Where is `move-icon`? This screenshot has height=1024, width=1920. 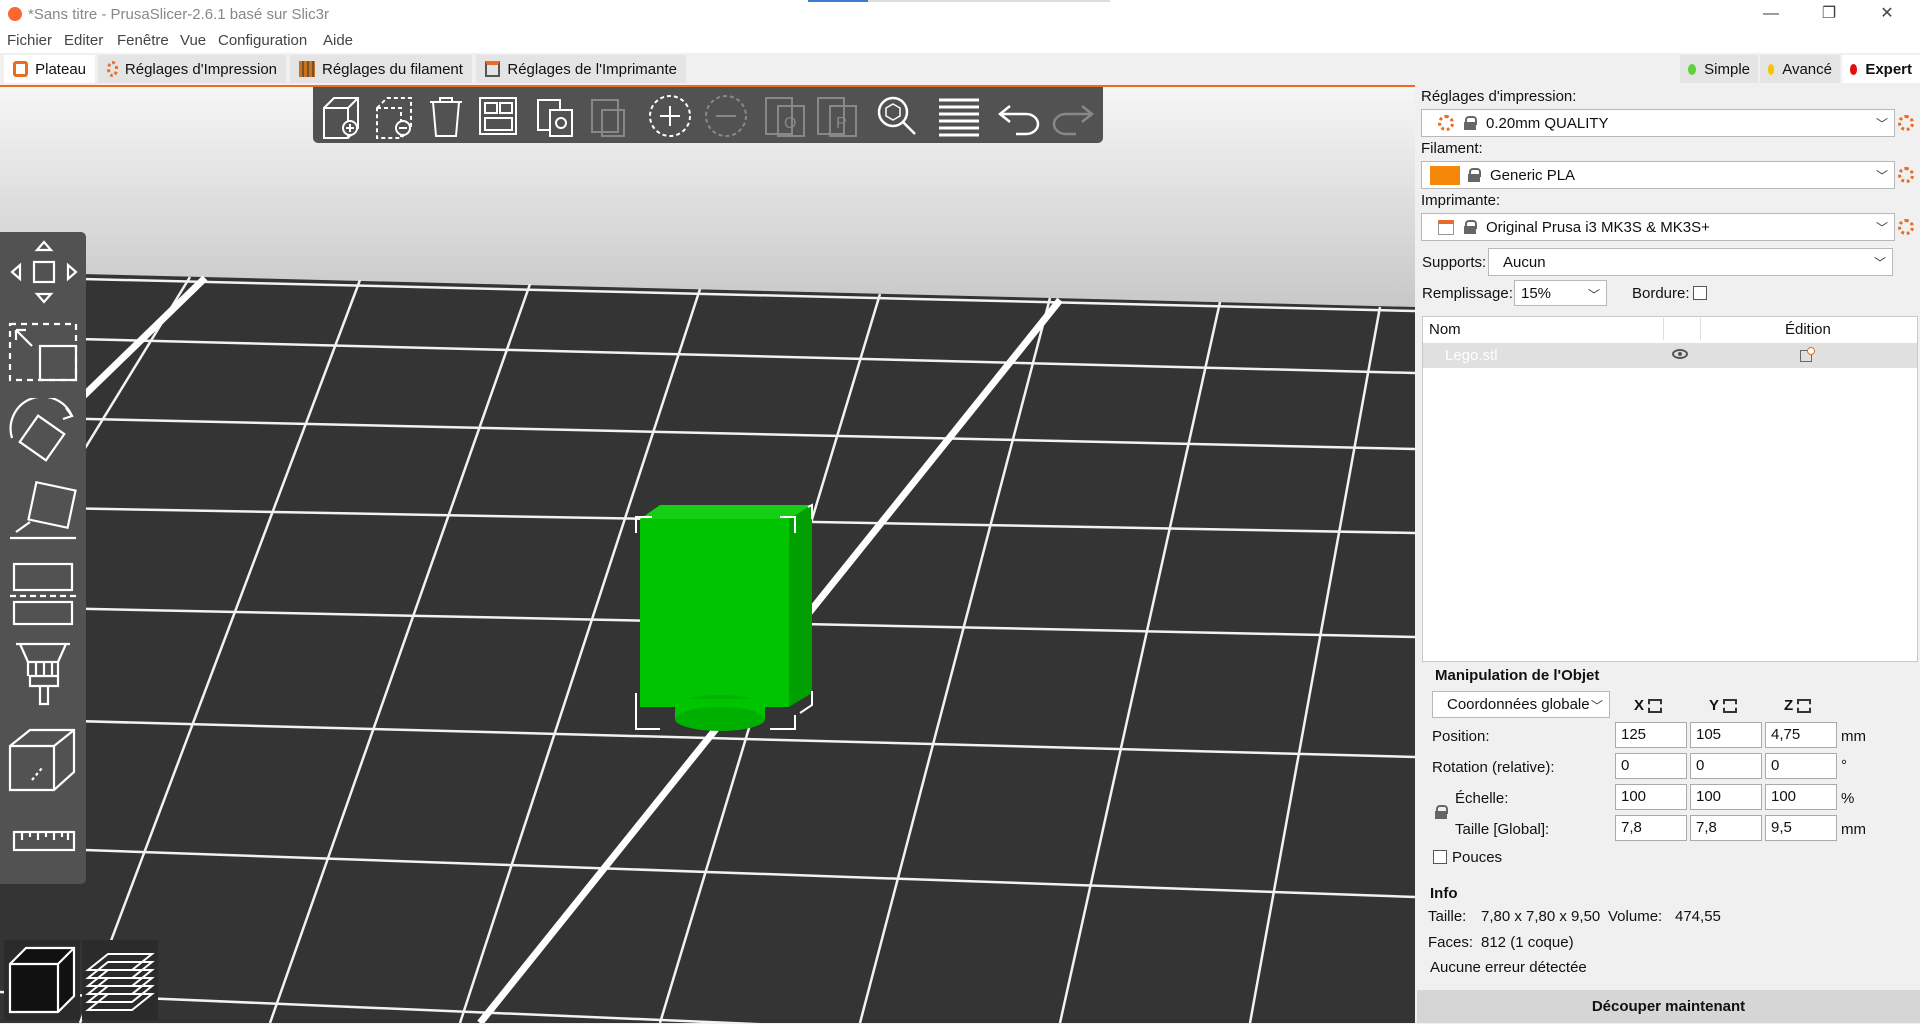
move-icon is located at coordinates (43, 272).